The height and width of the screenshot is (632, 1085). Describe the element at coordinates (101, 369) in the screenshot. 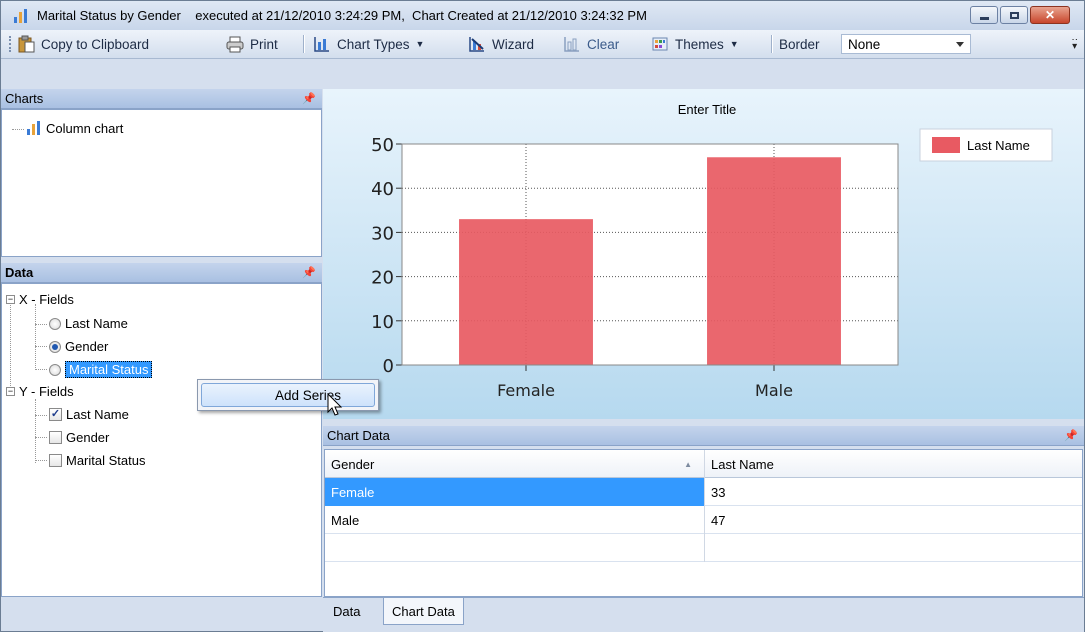

I see `x-field-marital-status: Marital Status` at that location.